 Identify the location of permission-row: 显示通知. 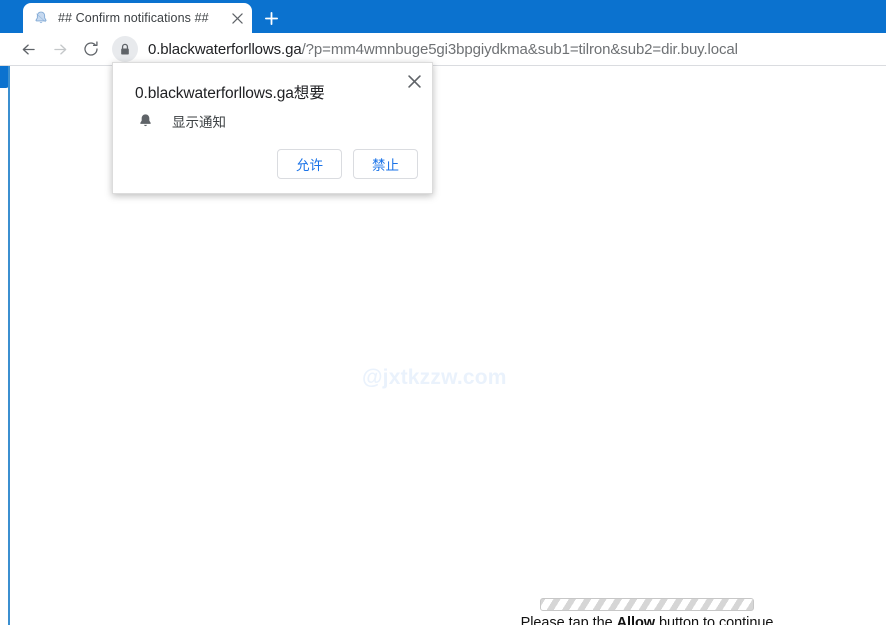
(180, 121).